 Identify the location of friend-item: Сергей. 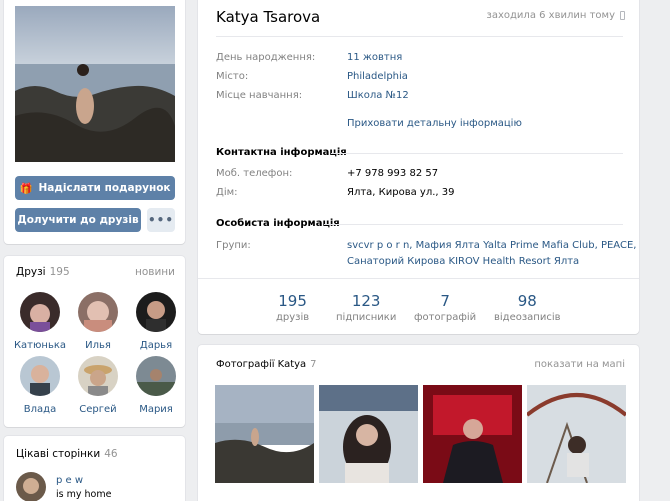
(98, 385).